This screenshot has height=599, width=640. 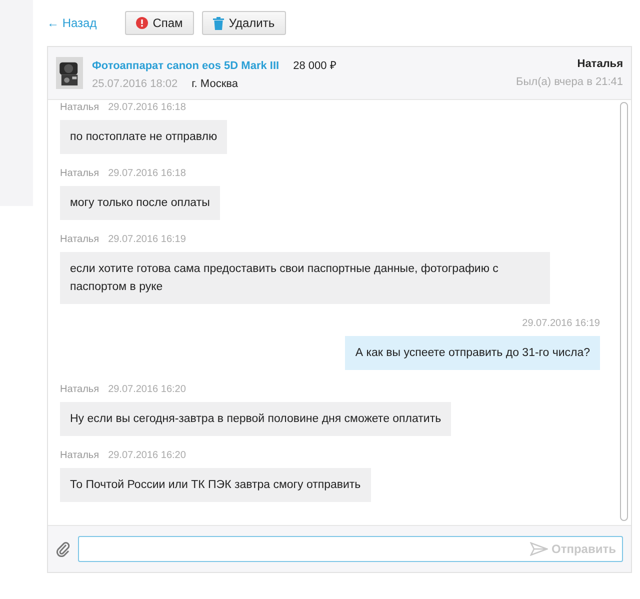 What do you see at coordinates (256, 419) in the screenshot?
I see `message-bubble: Ну если вы сегодня-завтра в первой половине дня сможете оплатить` at bounding box center [256, 419].